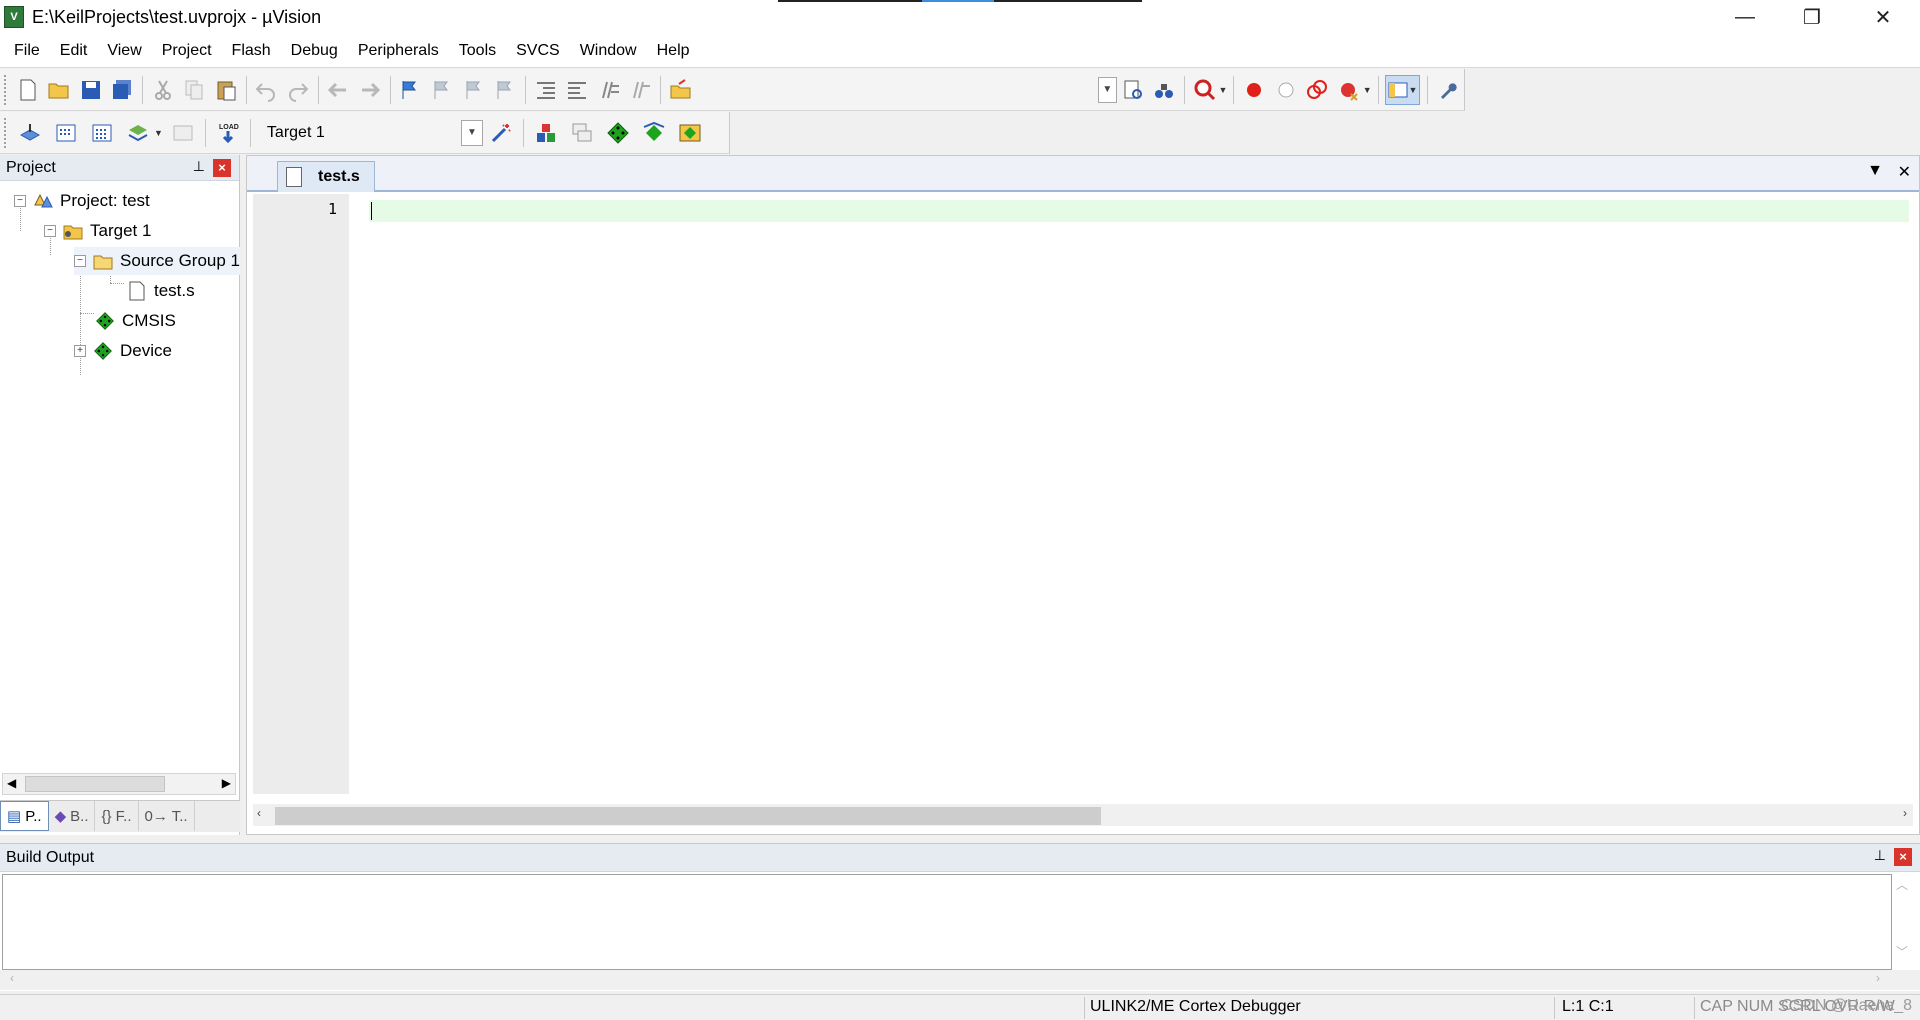 Image resolution: width=1920 pixels, height=1020 pixels. I want to click on debug-dropdown-arrow: ▼, so click(1223, 90).